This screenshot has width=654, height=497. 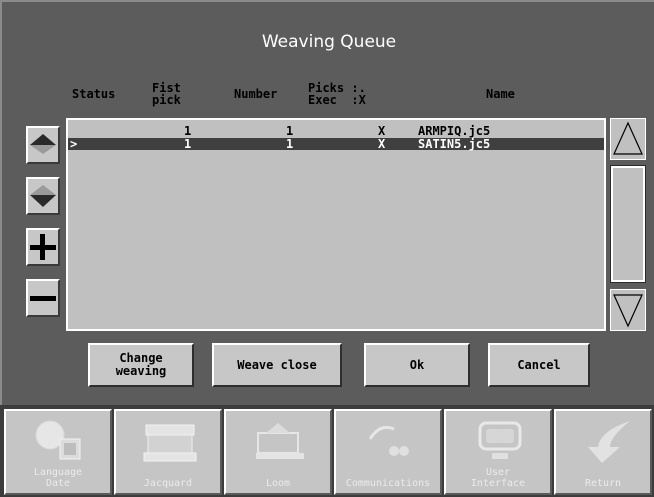 I want to click on queue-row: 1 1 X ARMPIQ.jc5, so click(x=336, y=131).